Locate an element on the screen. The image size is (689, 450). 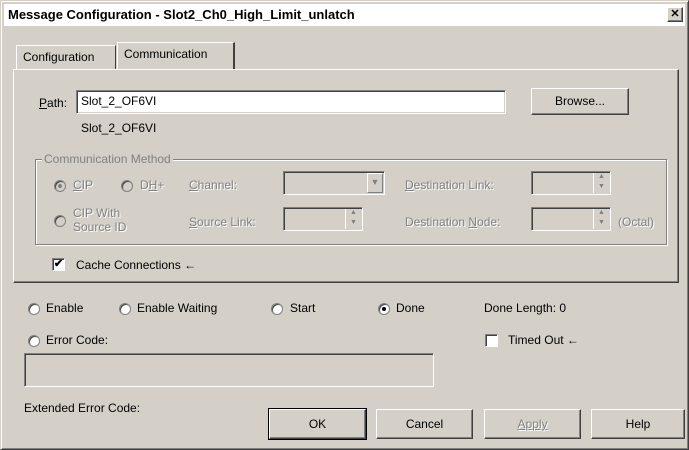
cip-with-source-id-label-line1: CIP With is located at coordinates (97, 213).